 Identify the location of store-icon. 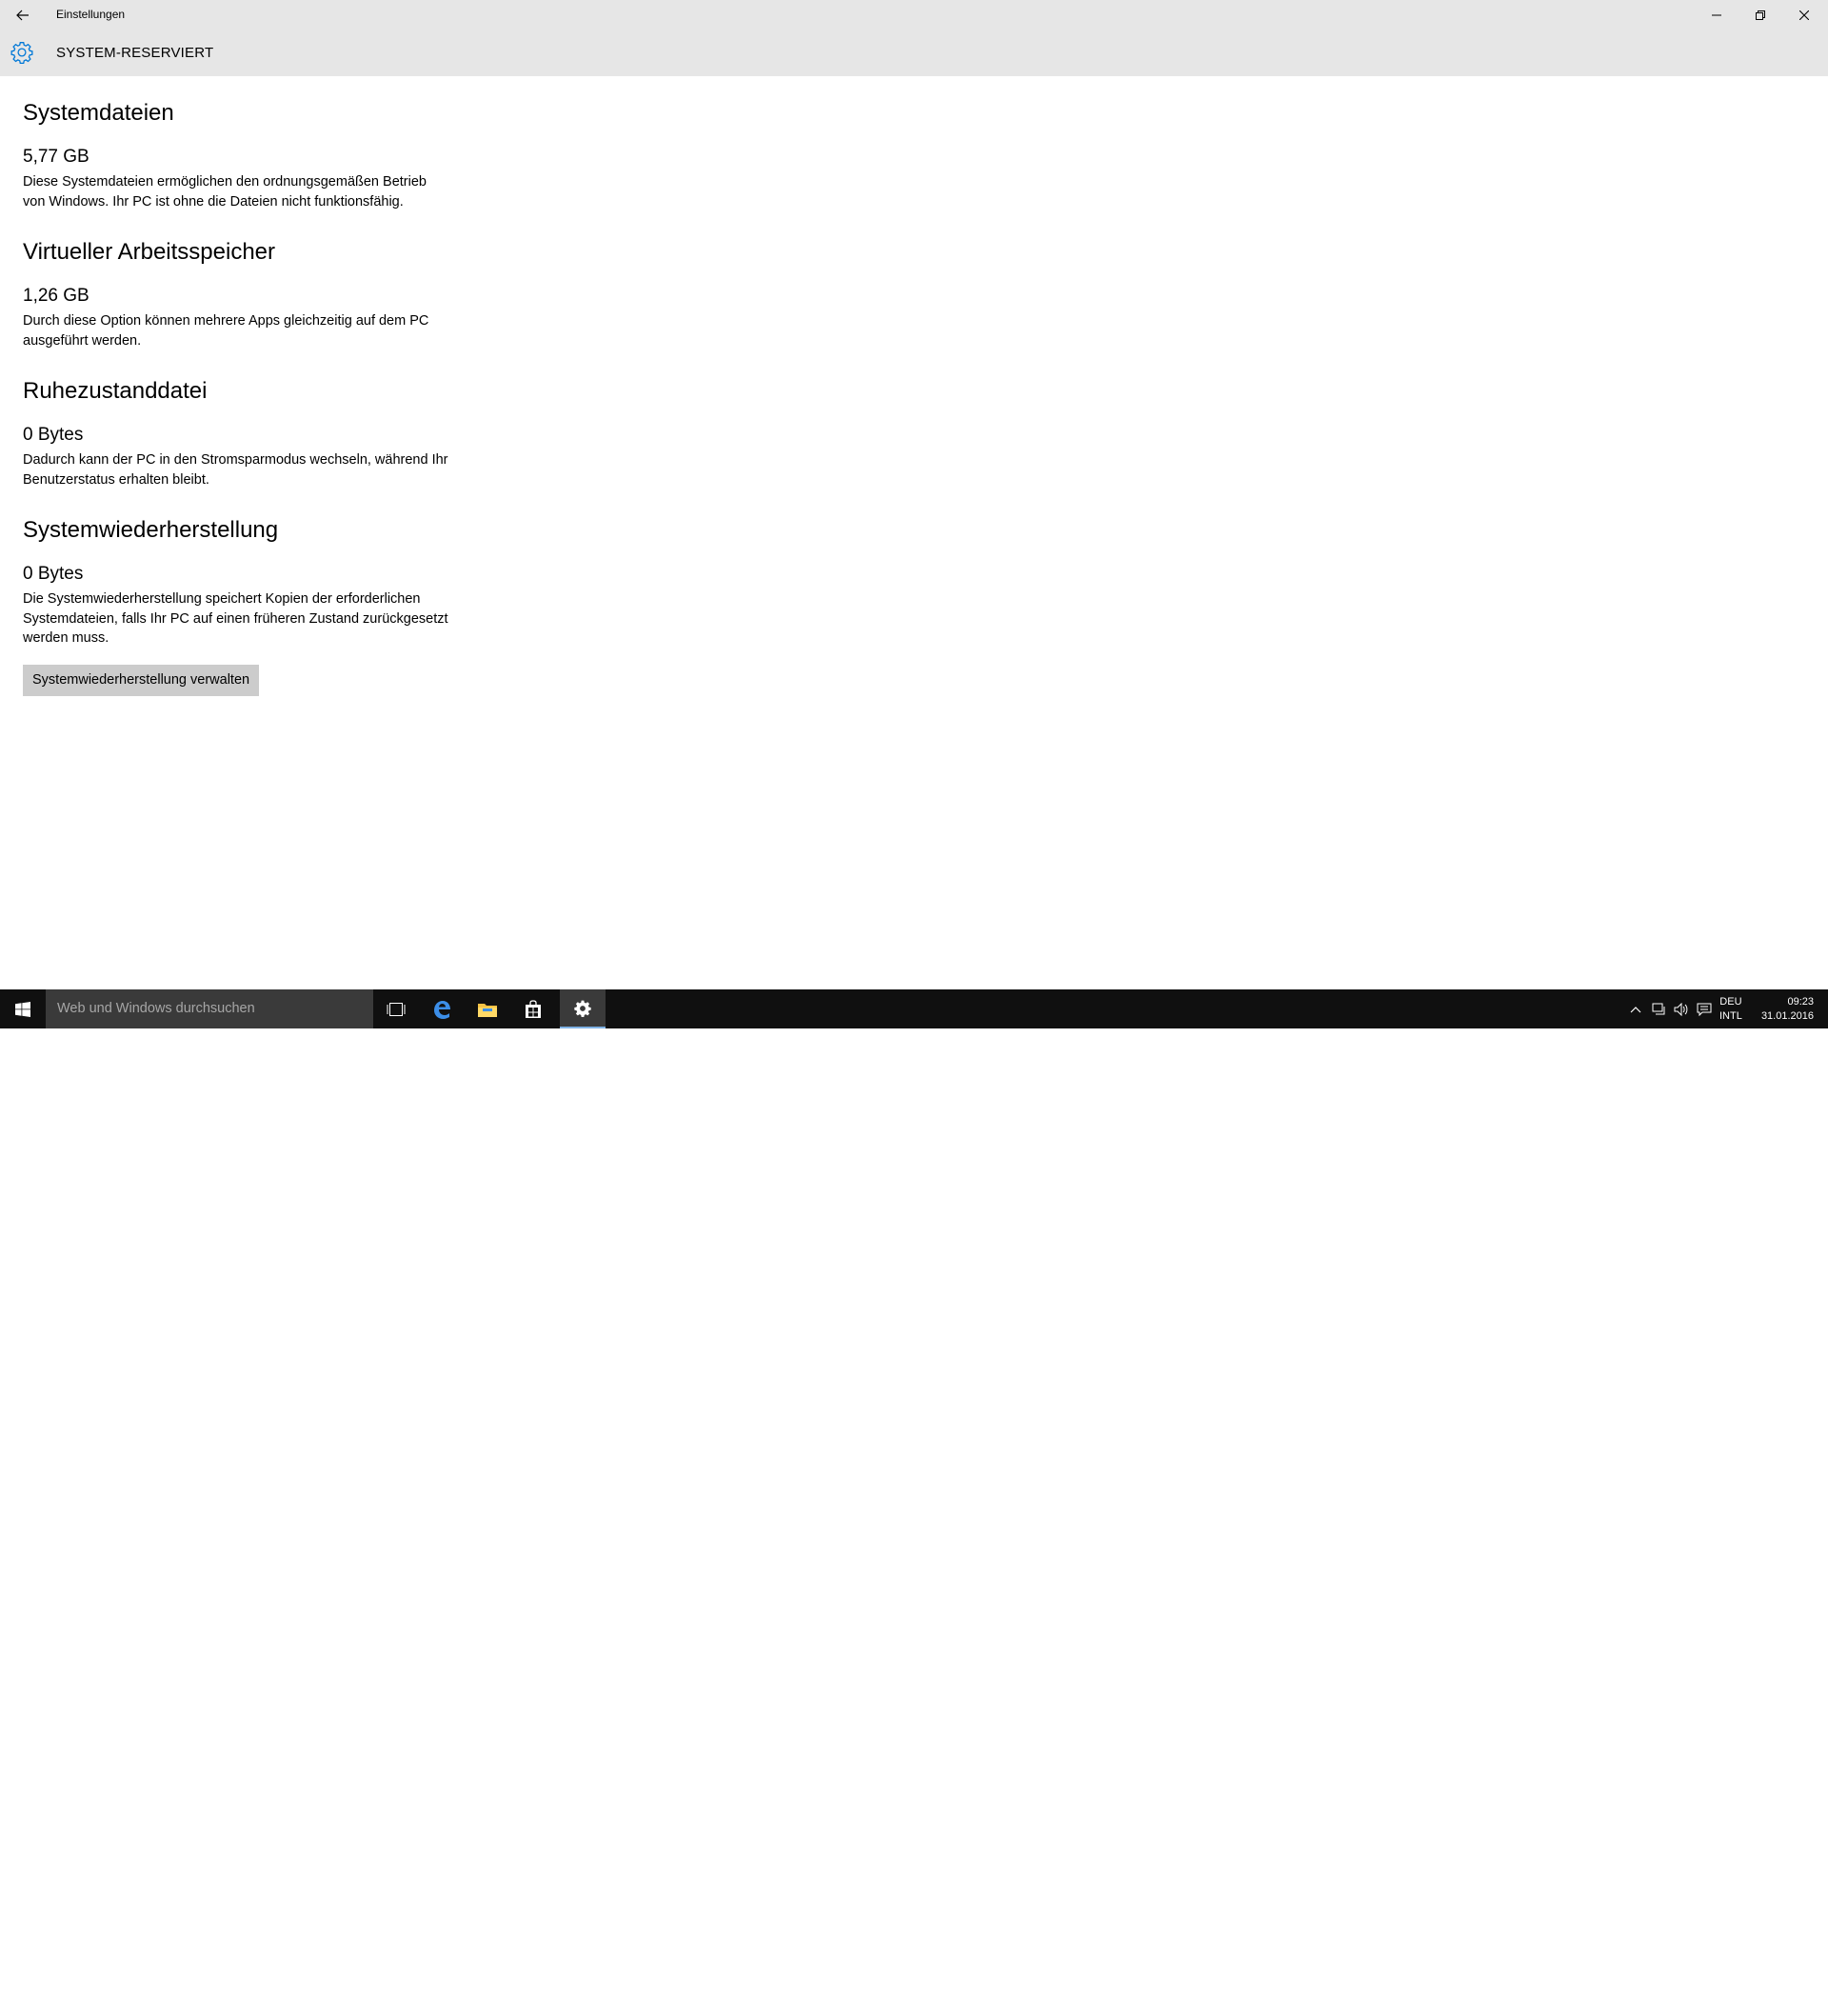
(533, 1008).